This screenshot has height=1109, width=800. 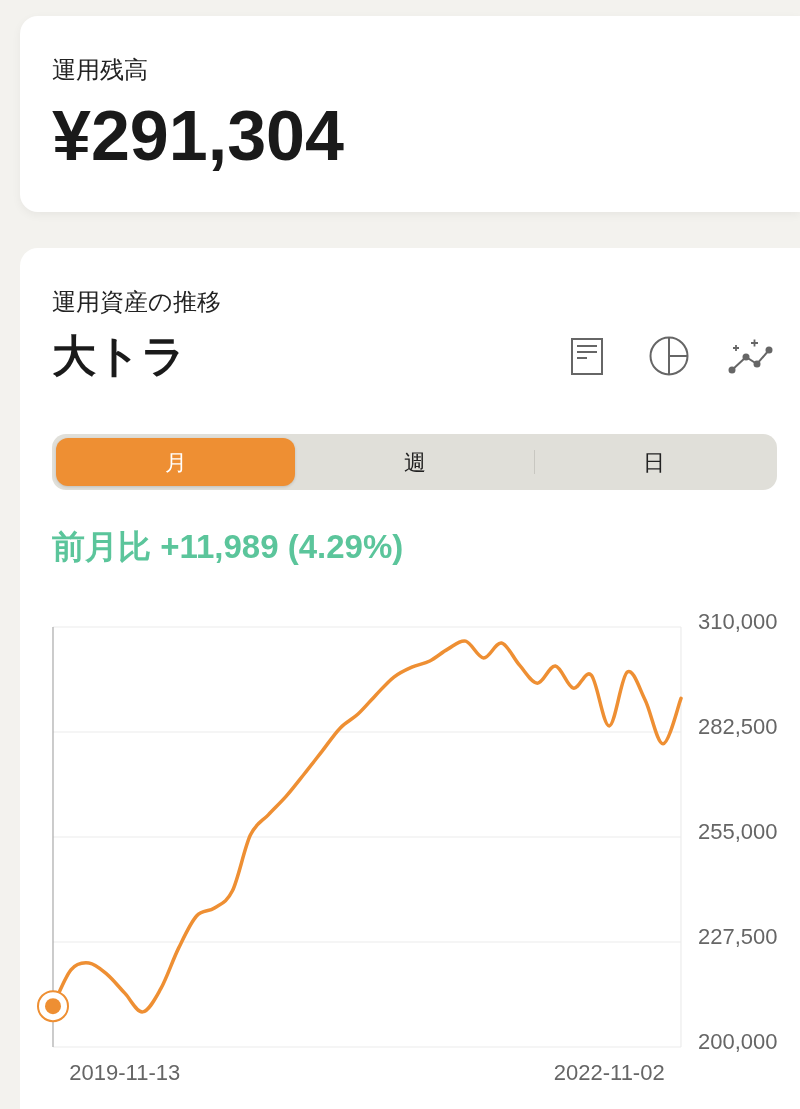 What do you see at coordinates (228, 547) in the screenshot?
I see `monthly-change: 前月比 +11,989 (4.29%)` at bounding box center [228, 547].